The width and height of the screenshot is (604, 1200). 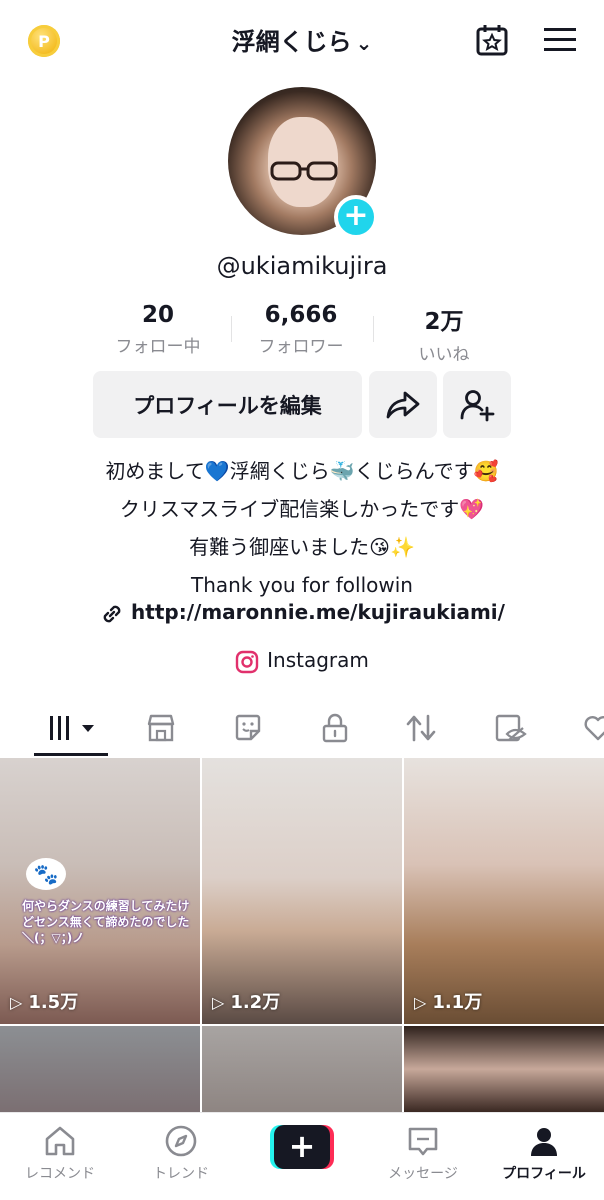 What do you see at coordinates (181, 1141) in the screenshot?
I see `compass-icon` at bounding box center [181, 1141].